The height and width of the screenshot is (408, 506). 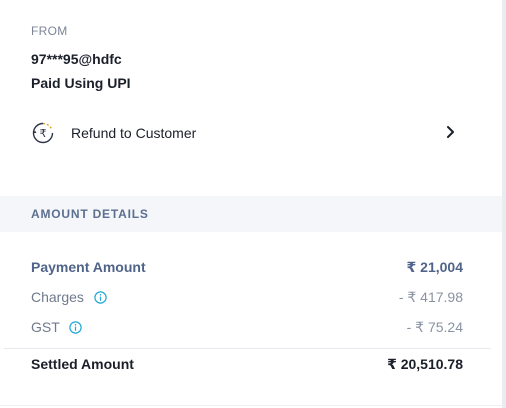 What do you see at coordinates (430, 297) in the screenshot?
I see `charges-value: - ₹ 417.98` at bounding box center [430, 297].